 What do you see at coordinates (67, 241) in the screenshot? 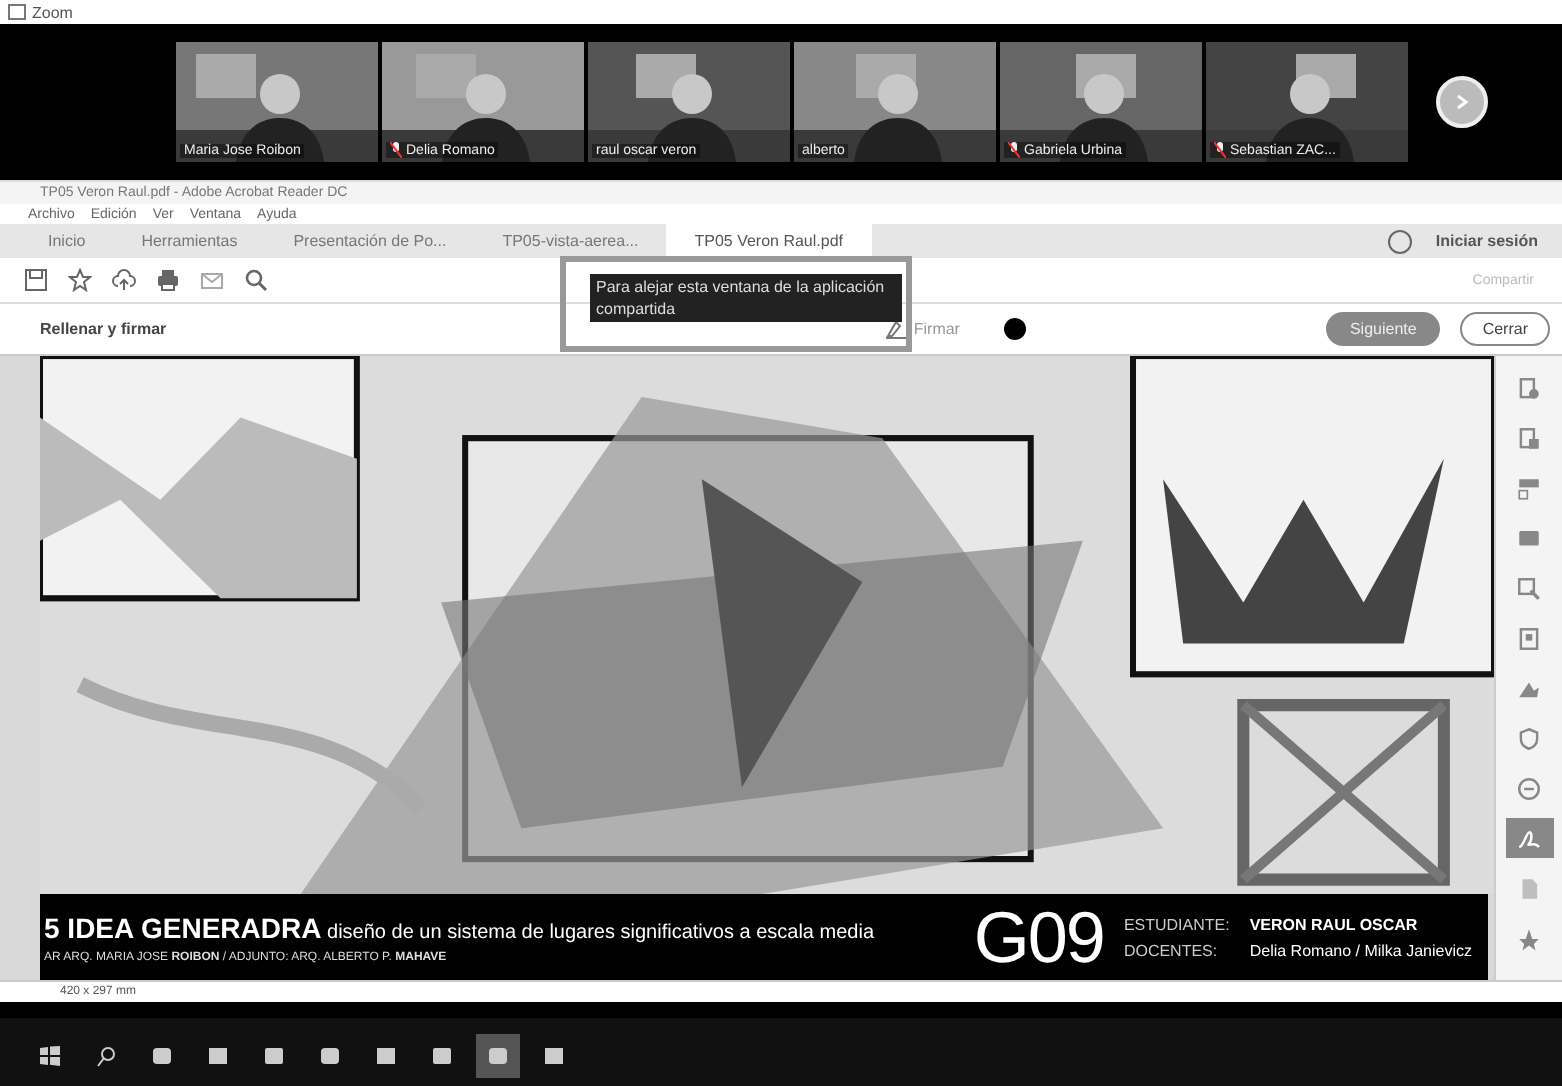
I see `tab: Inicio` at bounding box center [67, 241].